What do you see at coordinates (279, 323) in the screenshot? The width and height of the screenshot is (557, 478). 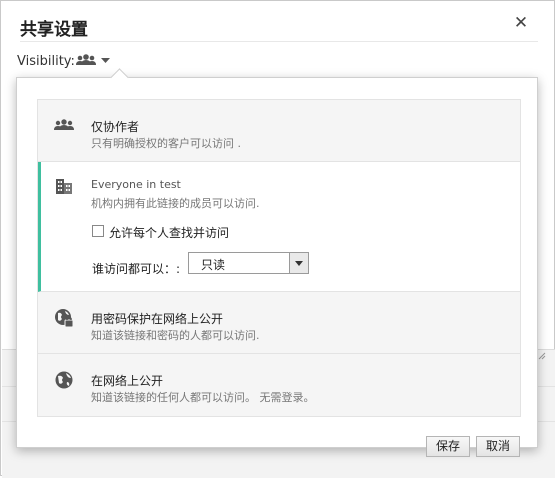 I see `option-public-with-password: 用密码保护在网络上公开 知道该链接和密码的人都可以访问.` at bounding box center [279, 323].